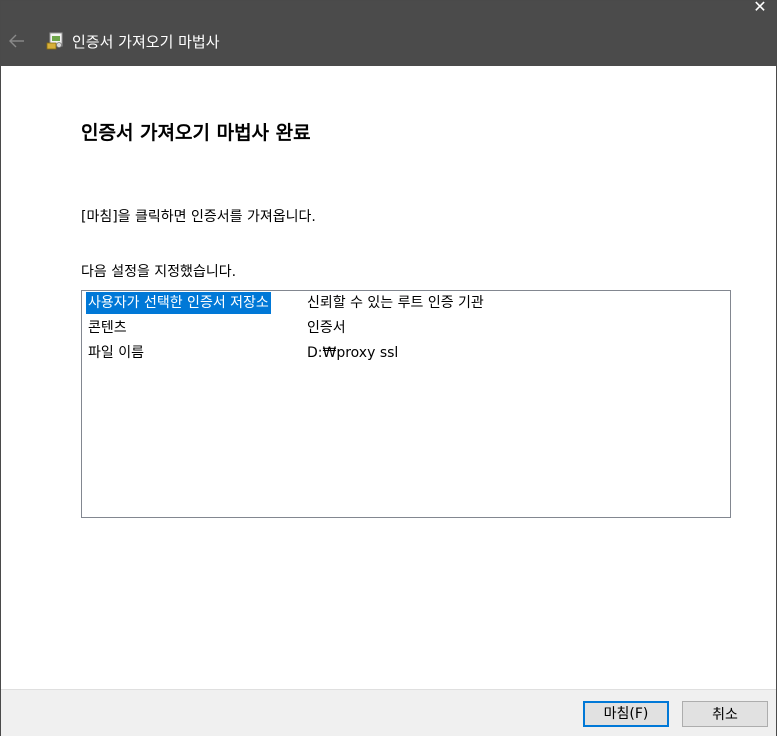 This screenshot has height=736, width=777. What do you see at coordinates (146, 42) in the screenshot?
I see `window-title: 인증서 가져오기 마법사` at bounding box center [146, 42].